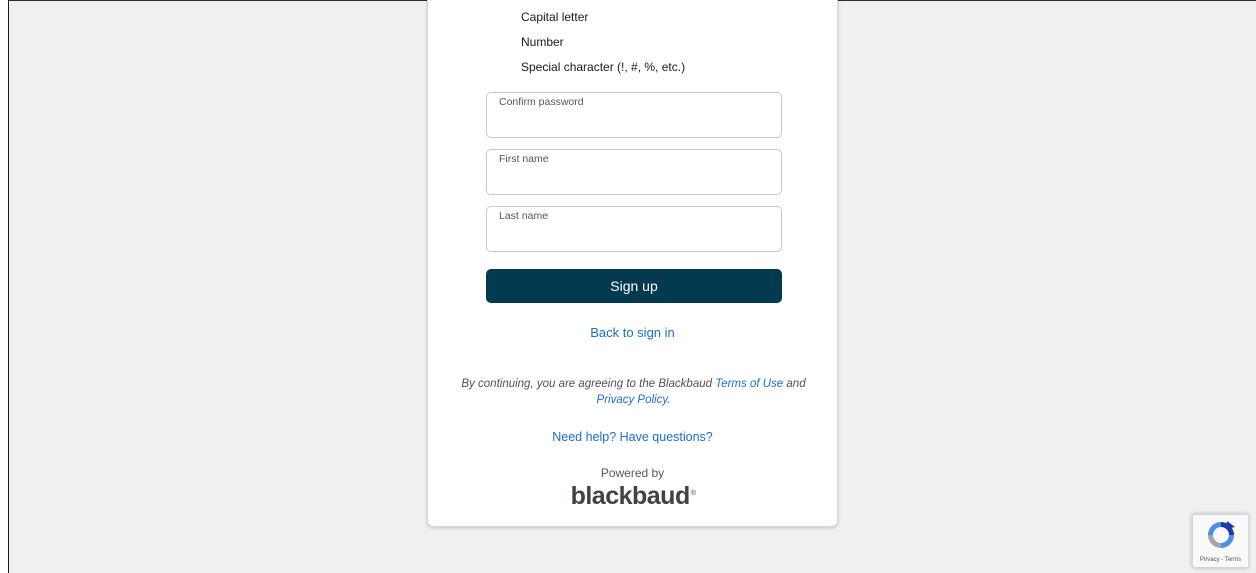 This screenshot has width=1256, height=573. I want to click on brand-wordmark: blackbaud, so click(630, 496).